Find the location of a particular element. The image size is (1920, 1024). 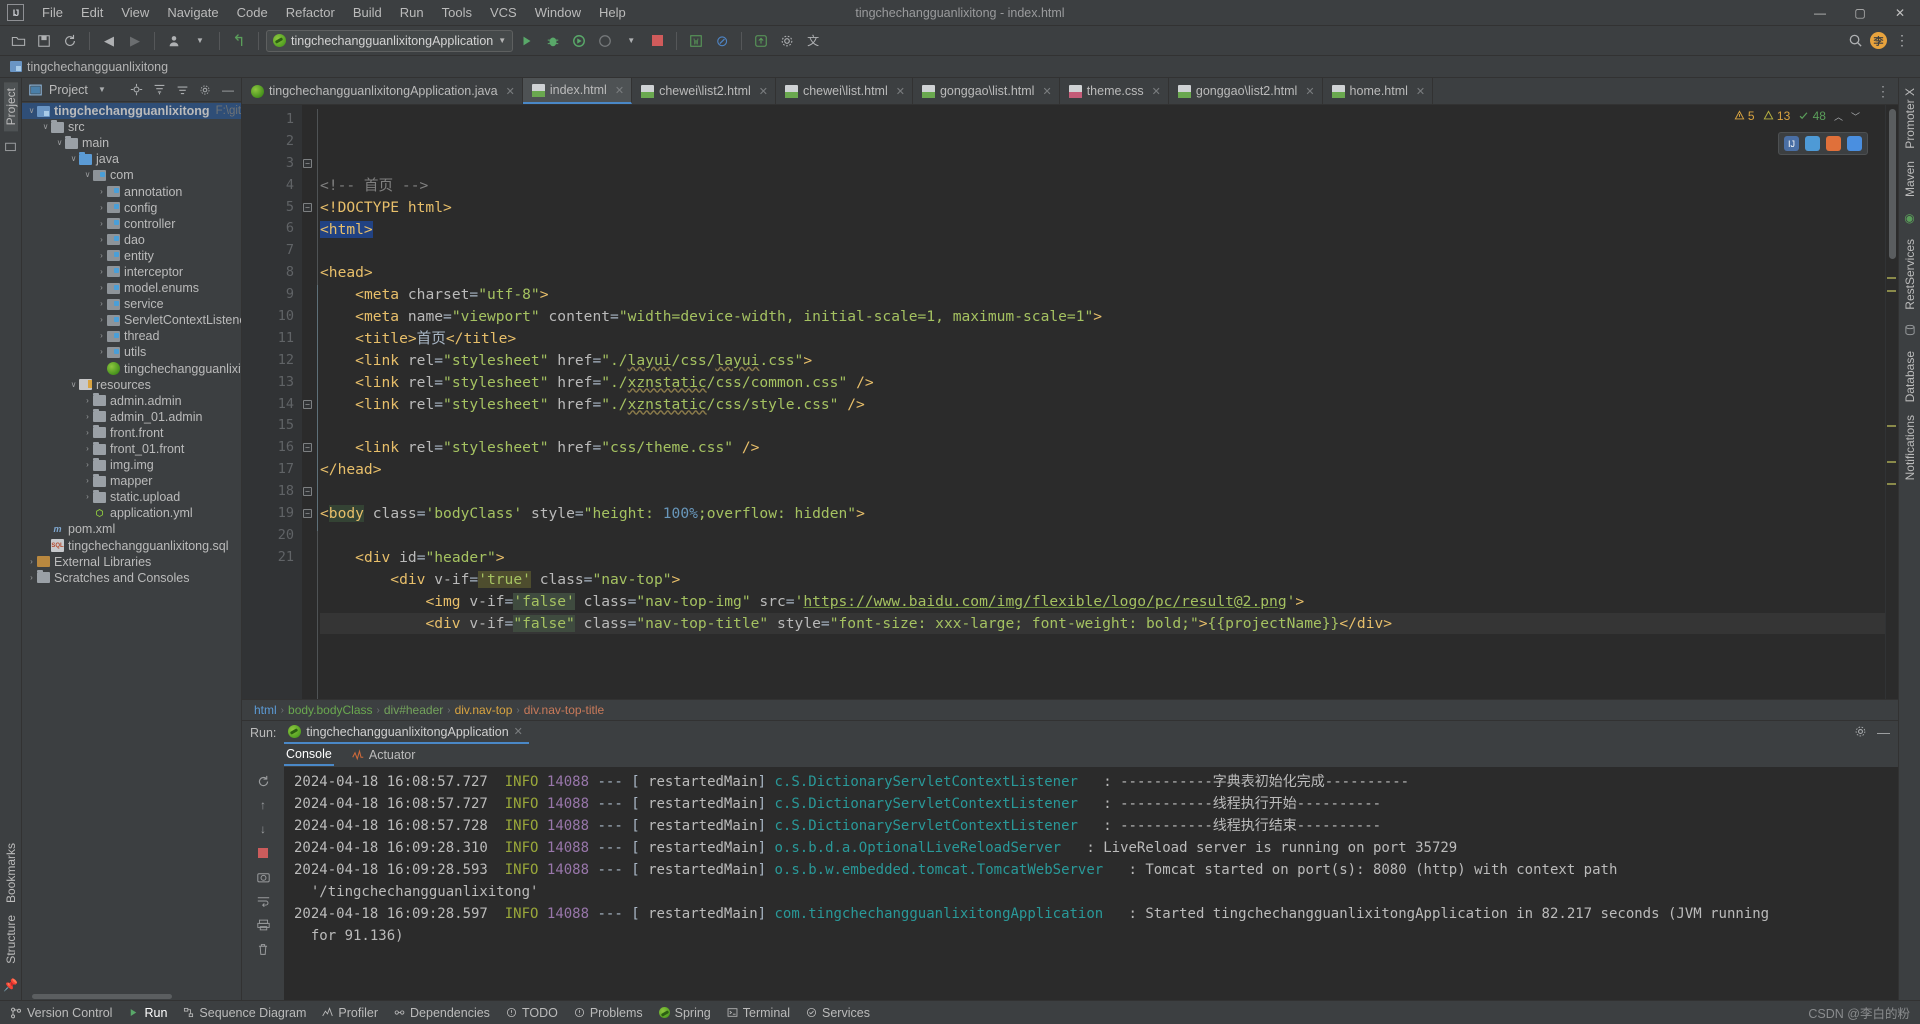

editor-tab: theme.css ✕ is located at coordinates (1114, 91).